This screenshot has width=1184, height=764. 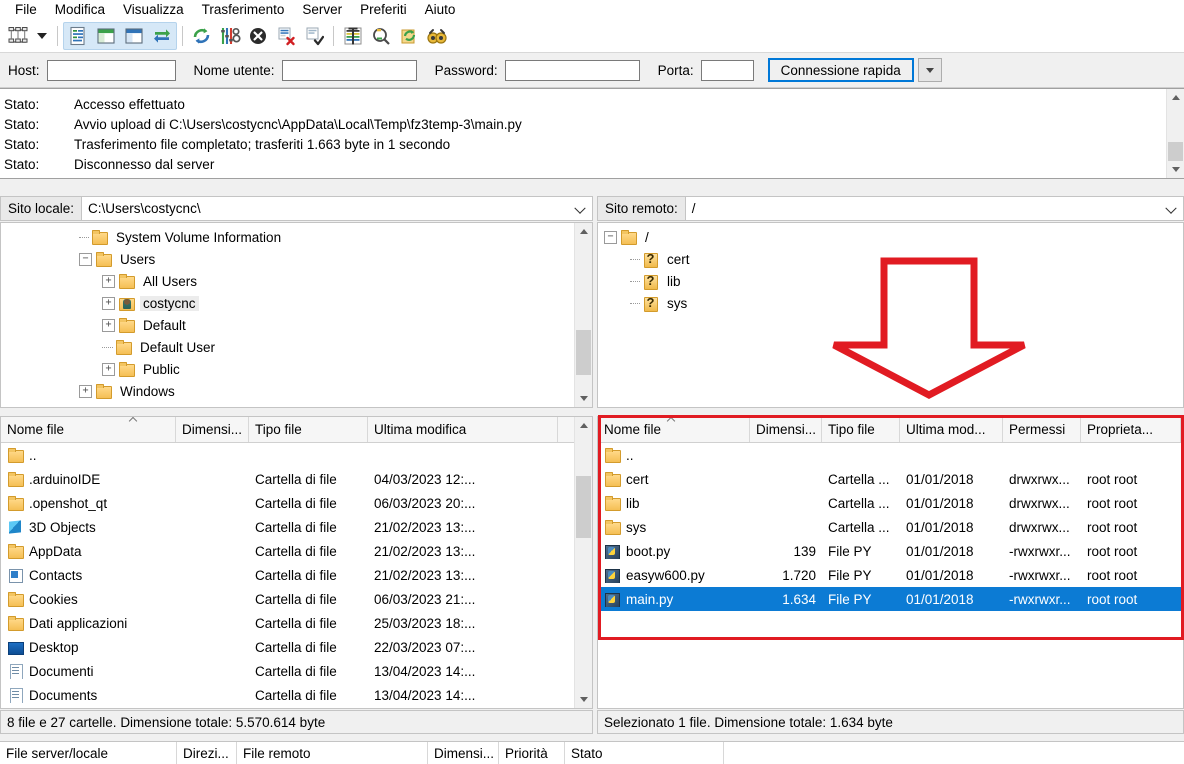 What do you see at coordinates (349, 70) in the screenshot?
I see `username-input` at bounding box center [349, 70].